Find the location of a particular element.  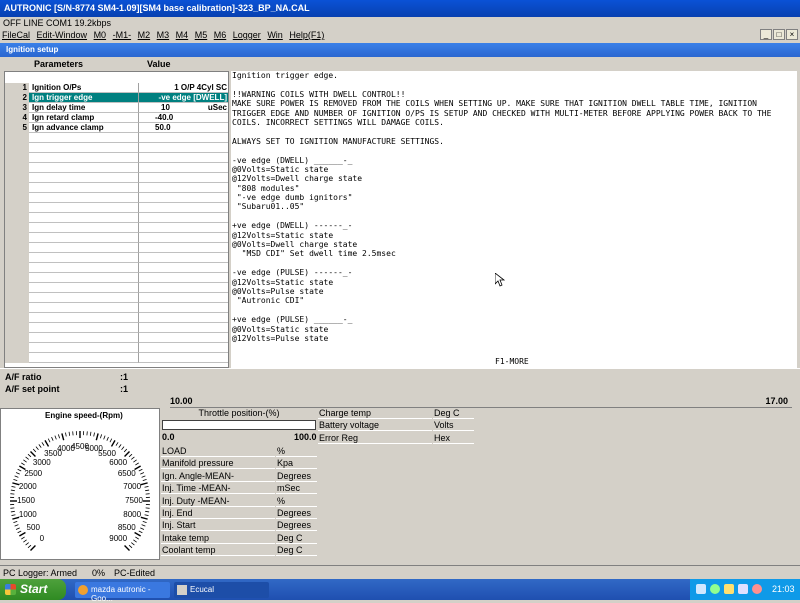

help-text-line: "808 modules" is located at coordinates (514, 188).